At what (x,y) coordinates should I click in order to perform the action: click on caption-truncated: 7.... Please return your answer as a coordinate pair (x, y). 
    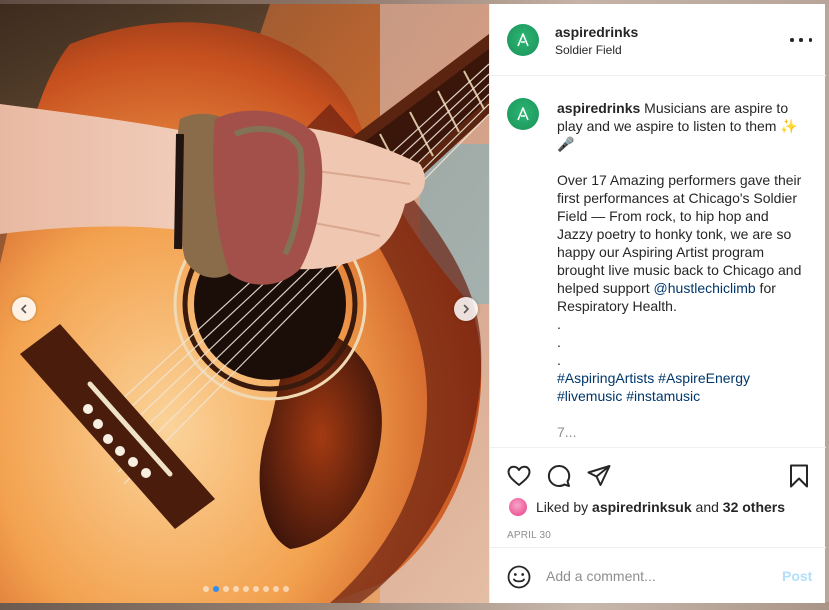
    Looking at the image, I should click on (567, 432).